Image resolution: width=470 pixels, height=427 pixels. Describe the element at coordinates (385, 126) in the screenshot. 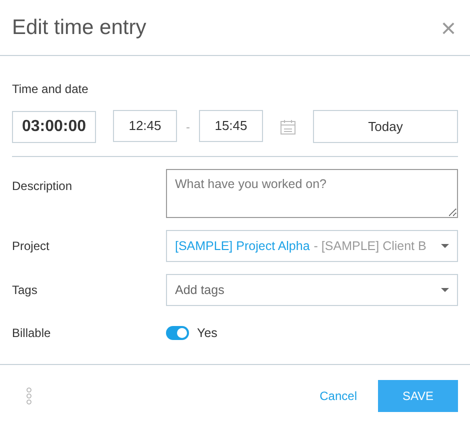

I see `date-button: Today` at that location.